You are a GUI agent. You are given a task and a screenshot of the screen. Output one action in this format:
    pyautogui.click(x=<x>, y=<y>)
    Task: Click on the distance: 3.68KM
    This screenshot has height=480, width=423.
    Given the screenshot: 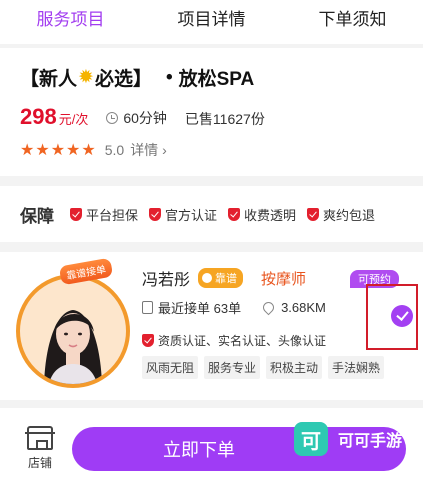 What is the action you would take?
    pyautogui.click(x=303, y=307)
    